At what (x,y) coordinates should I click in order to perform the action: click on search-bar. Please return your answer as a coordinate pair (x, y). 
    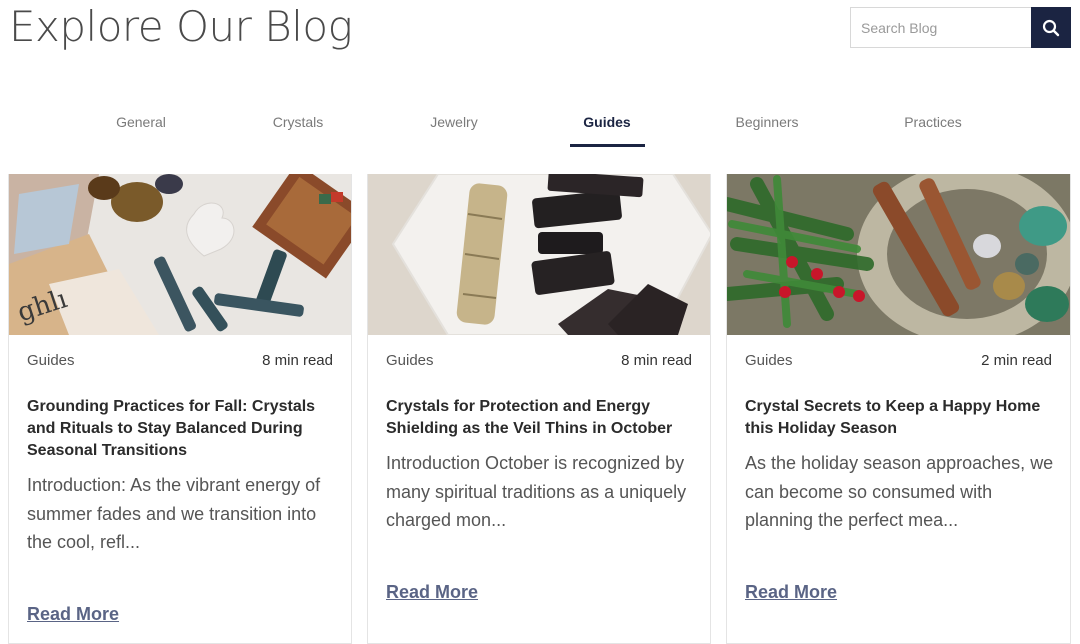
    Looking at the image, I should click on (960, 27).